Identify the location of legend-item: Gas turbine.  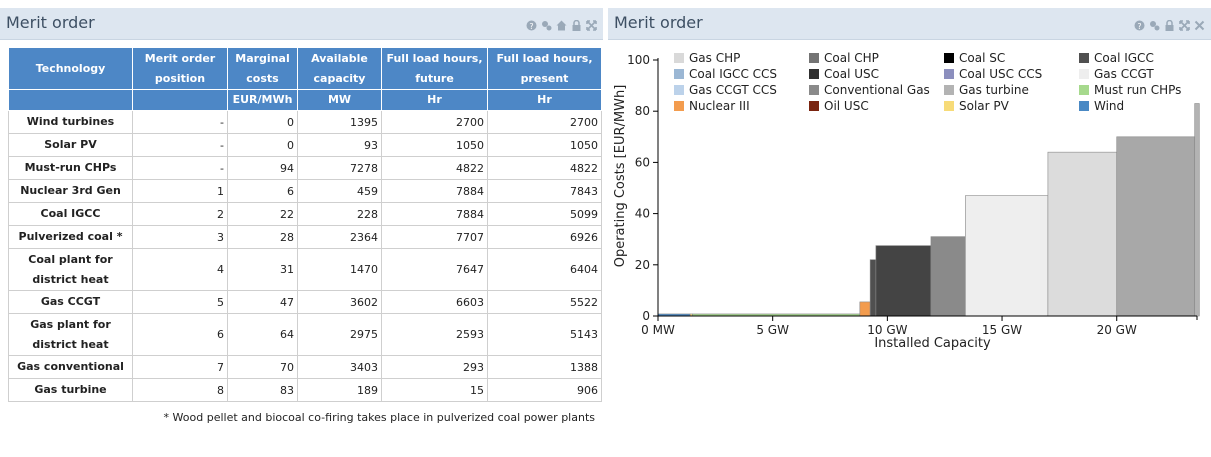
(986, 90).